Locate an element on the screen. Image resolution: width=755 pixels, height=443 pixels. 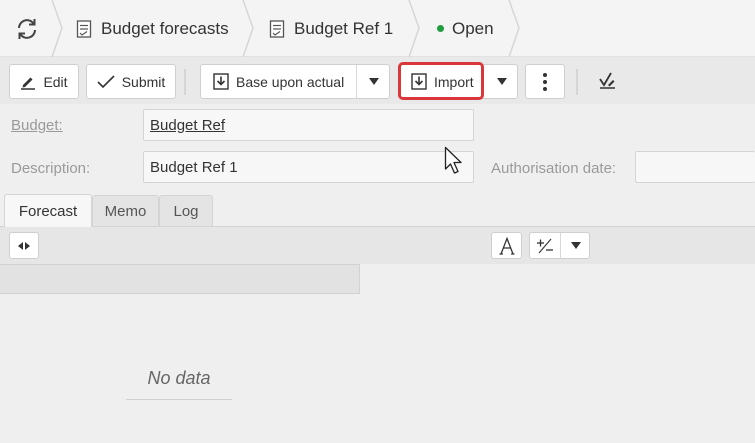
submit-button: Submit is located at coordinates (131, 81).